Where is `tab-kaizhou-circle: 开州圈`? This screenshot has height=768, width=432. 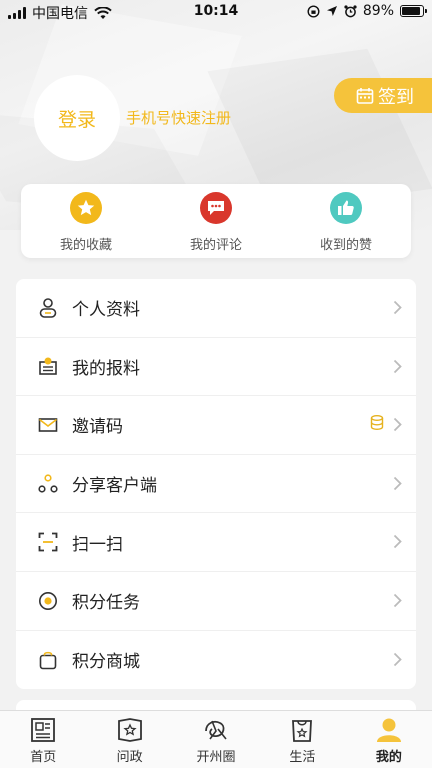 tab-kaizhou-circle: 开州圈 is located at coordinates (216, 739).